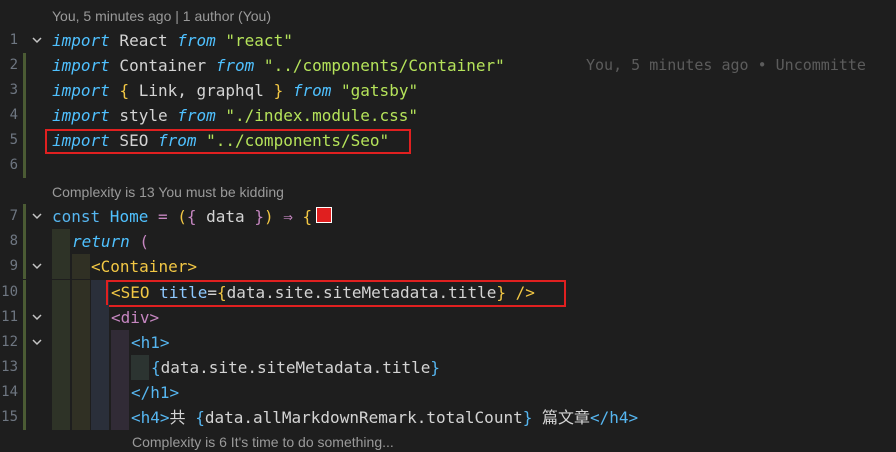  Describe the element at coordinates (13, 165) in the screenshot. I see `line-number: 6` at that location.